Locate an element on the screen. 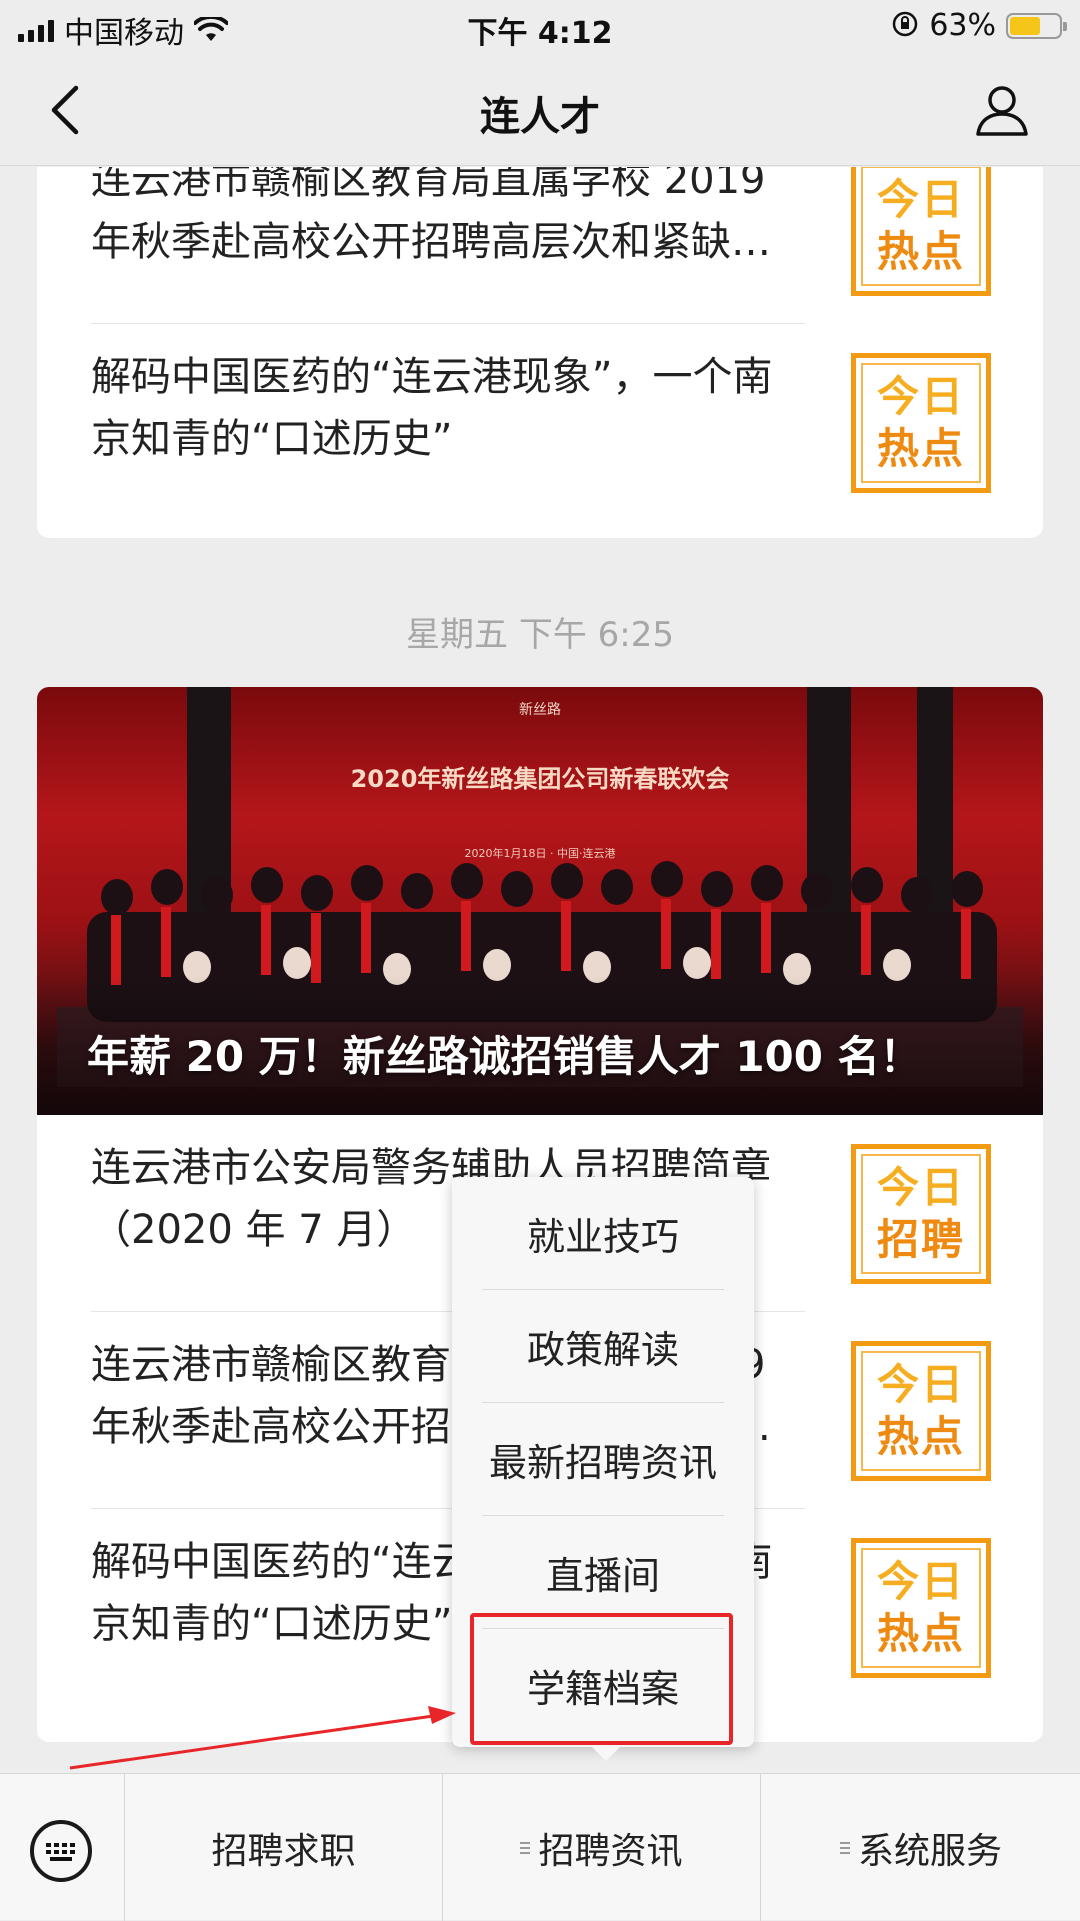  menu-item-latest-jobs: 最新招聘资讯 is located at coordinates (603, 1459).